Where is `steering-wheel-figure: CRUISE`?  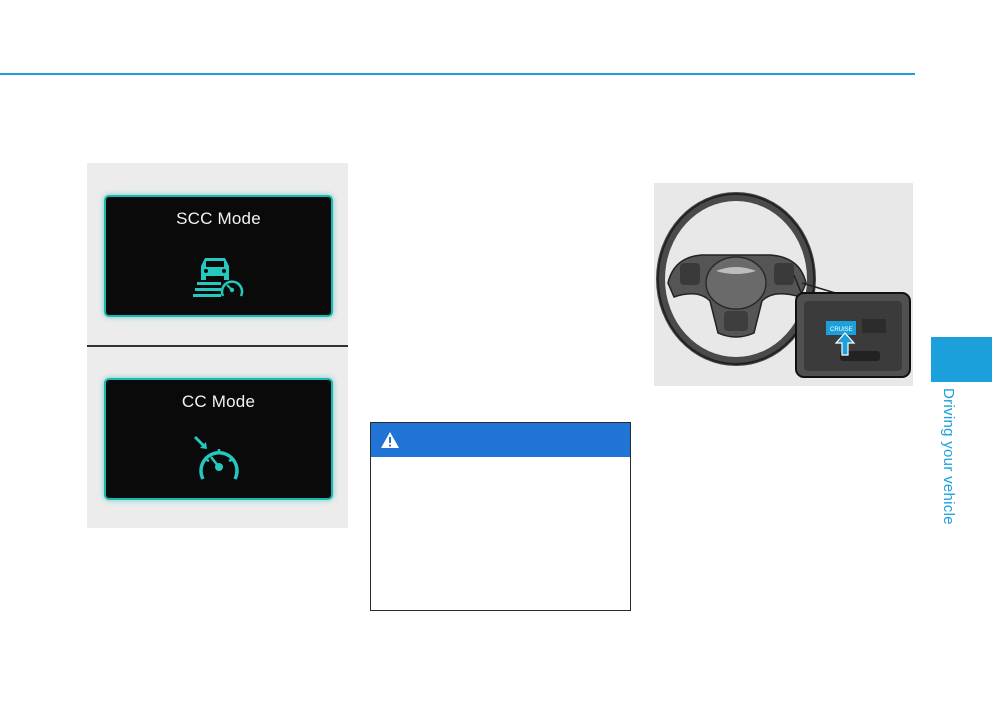 steering-wheel-figure: CRUISE is located at coordinates (783, 284).